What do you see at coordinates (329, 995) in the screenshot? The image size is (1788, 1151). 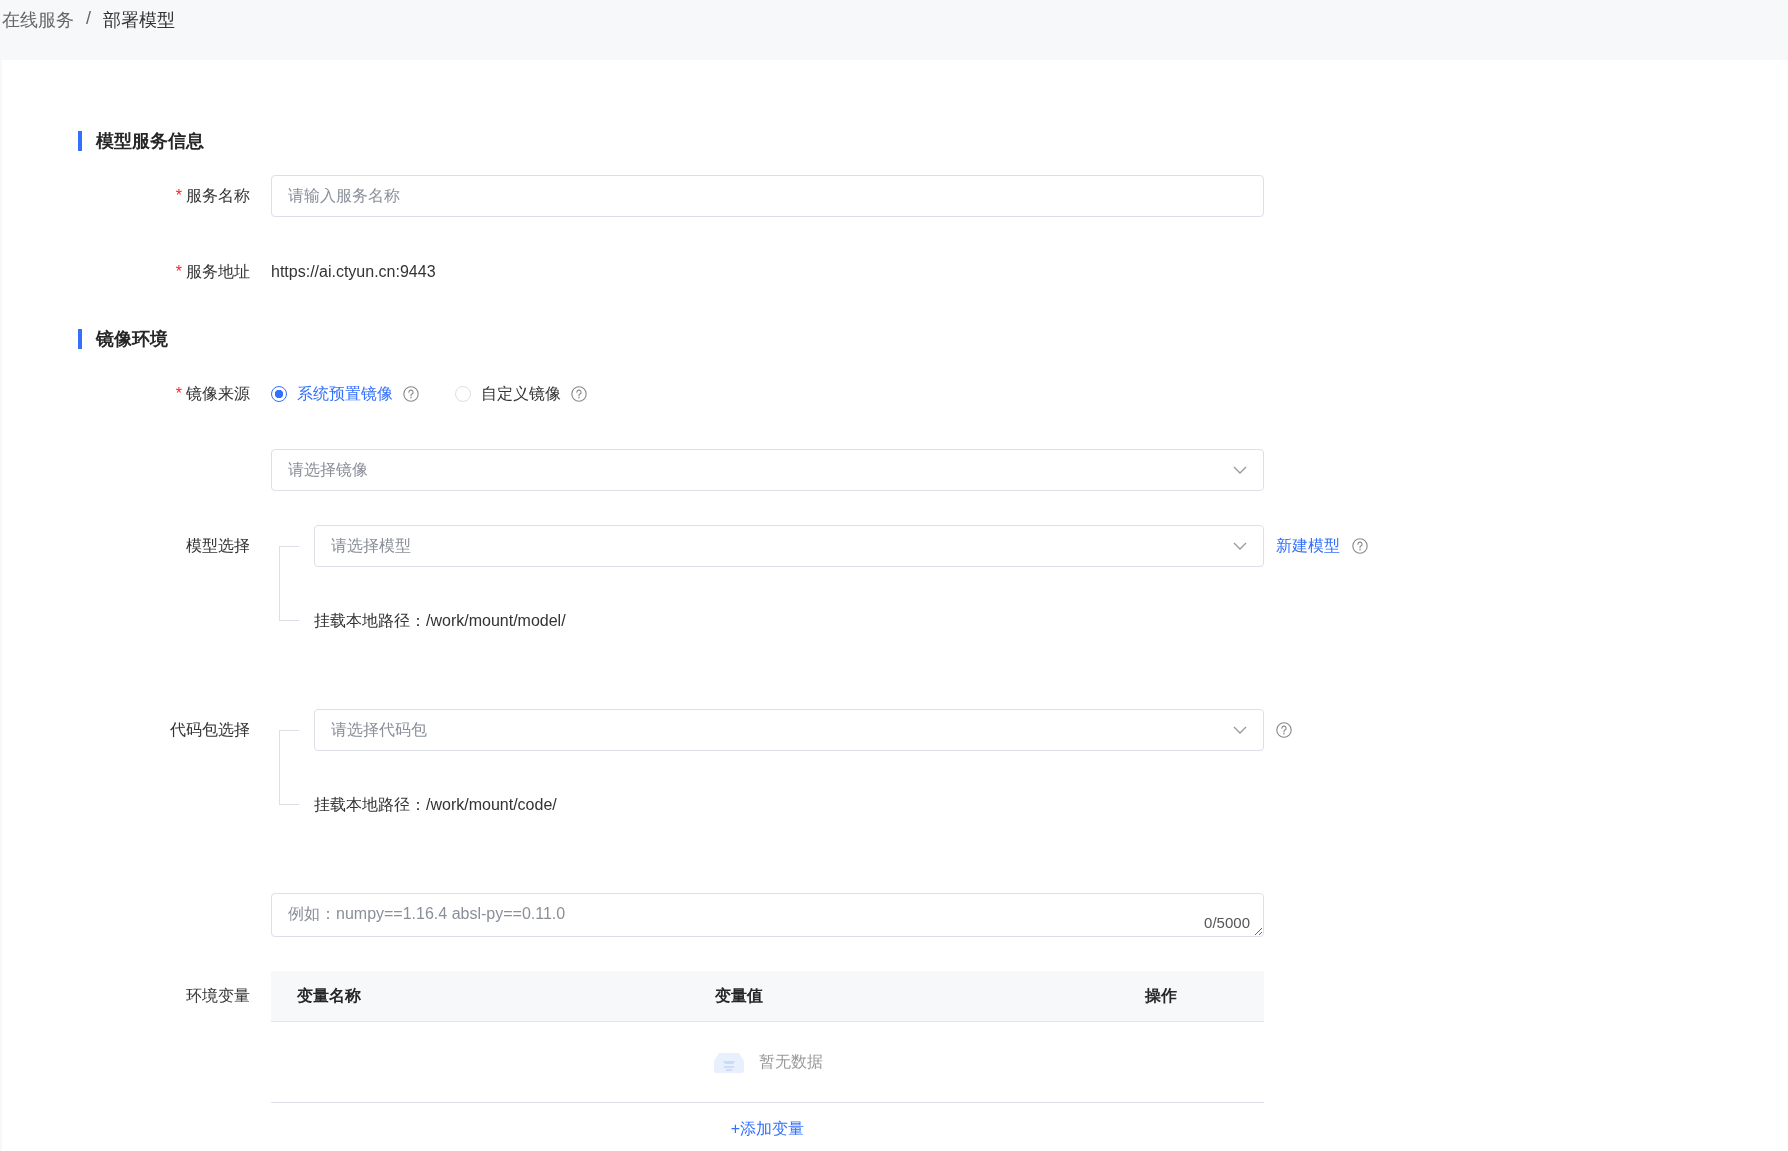 I see `column-header: 变量名称` at bounding box center [329, 995].